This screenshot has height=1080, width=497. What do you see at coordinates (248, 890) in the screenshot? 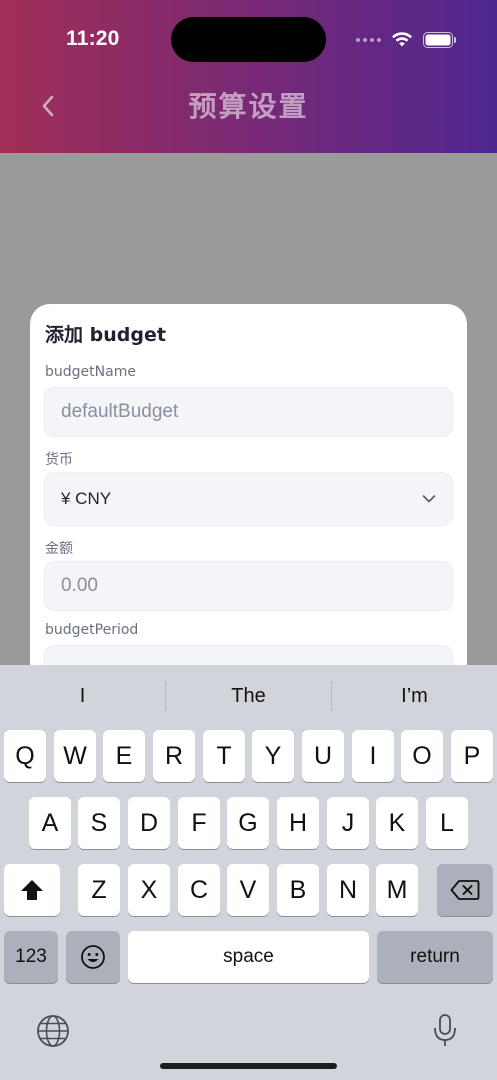
I see `key-v: V` at bounding box center [248, 890].